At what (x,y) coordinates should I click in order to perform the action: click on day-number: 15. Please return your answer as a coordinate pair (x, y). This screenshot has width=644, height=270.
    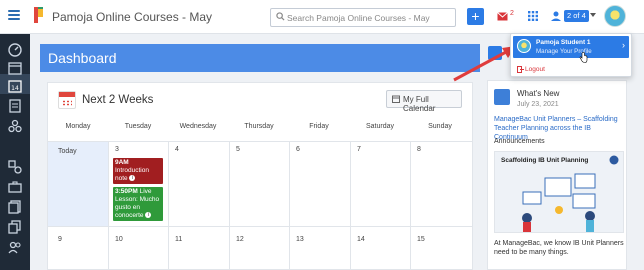
    Looking at the image, I should click on (421, 239).